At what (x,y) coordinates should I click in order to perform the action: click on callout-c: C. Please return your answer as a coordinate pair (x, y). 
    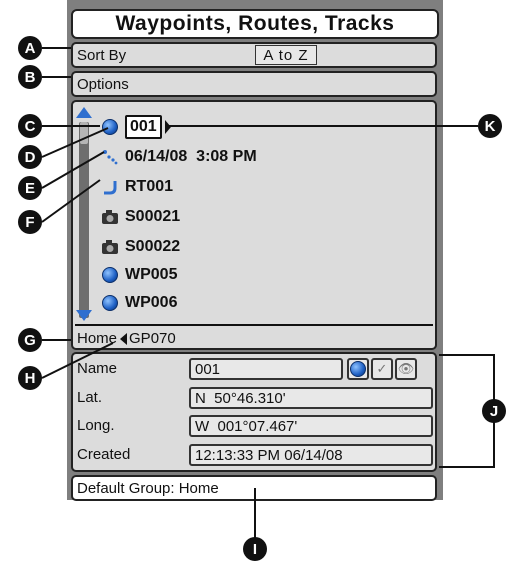
    Looking at the image, I should click on (30, 126).